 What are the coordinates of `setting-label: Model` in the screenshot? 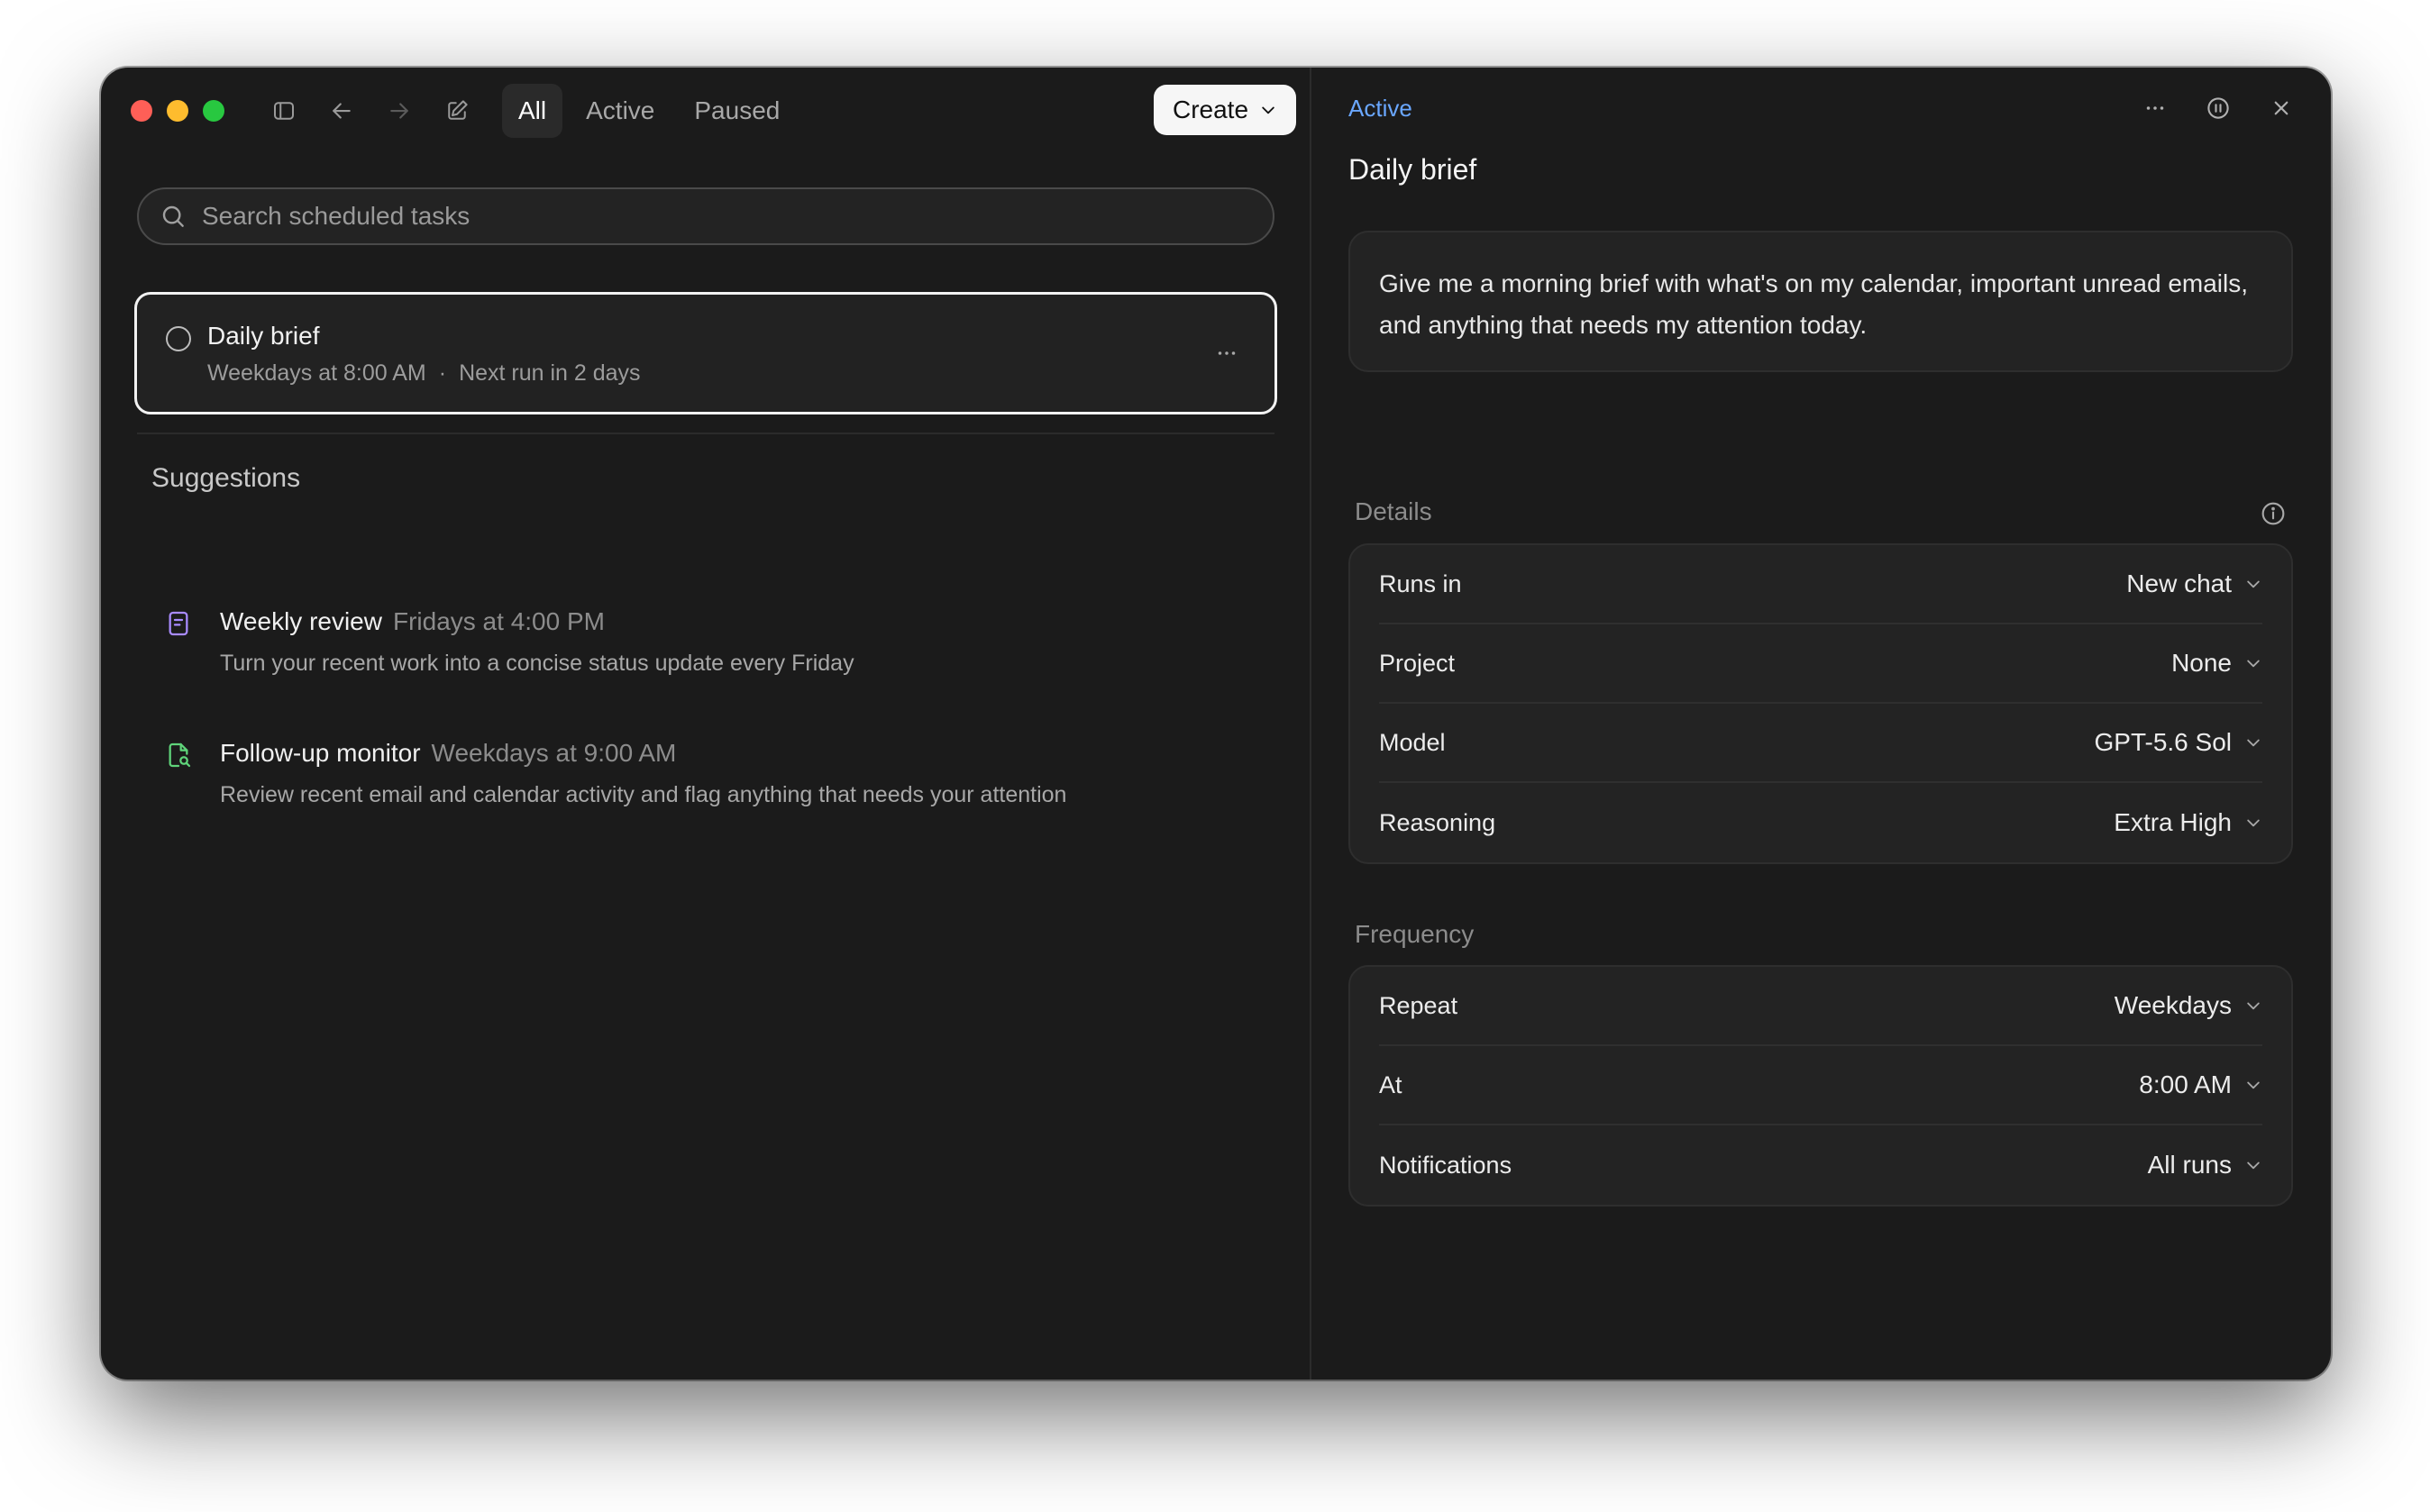 It's located at (1412, 742).